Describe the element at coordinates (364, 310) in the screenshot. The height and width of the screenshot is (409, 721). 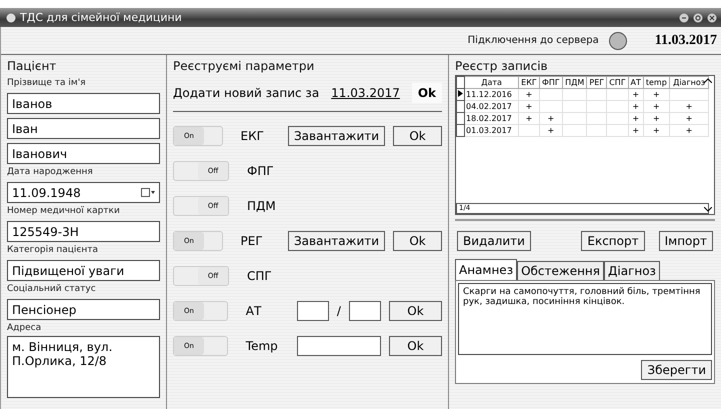
I see `diastolic-input` at that location.